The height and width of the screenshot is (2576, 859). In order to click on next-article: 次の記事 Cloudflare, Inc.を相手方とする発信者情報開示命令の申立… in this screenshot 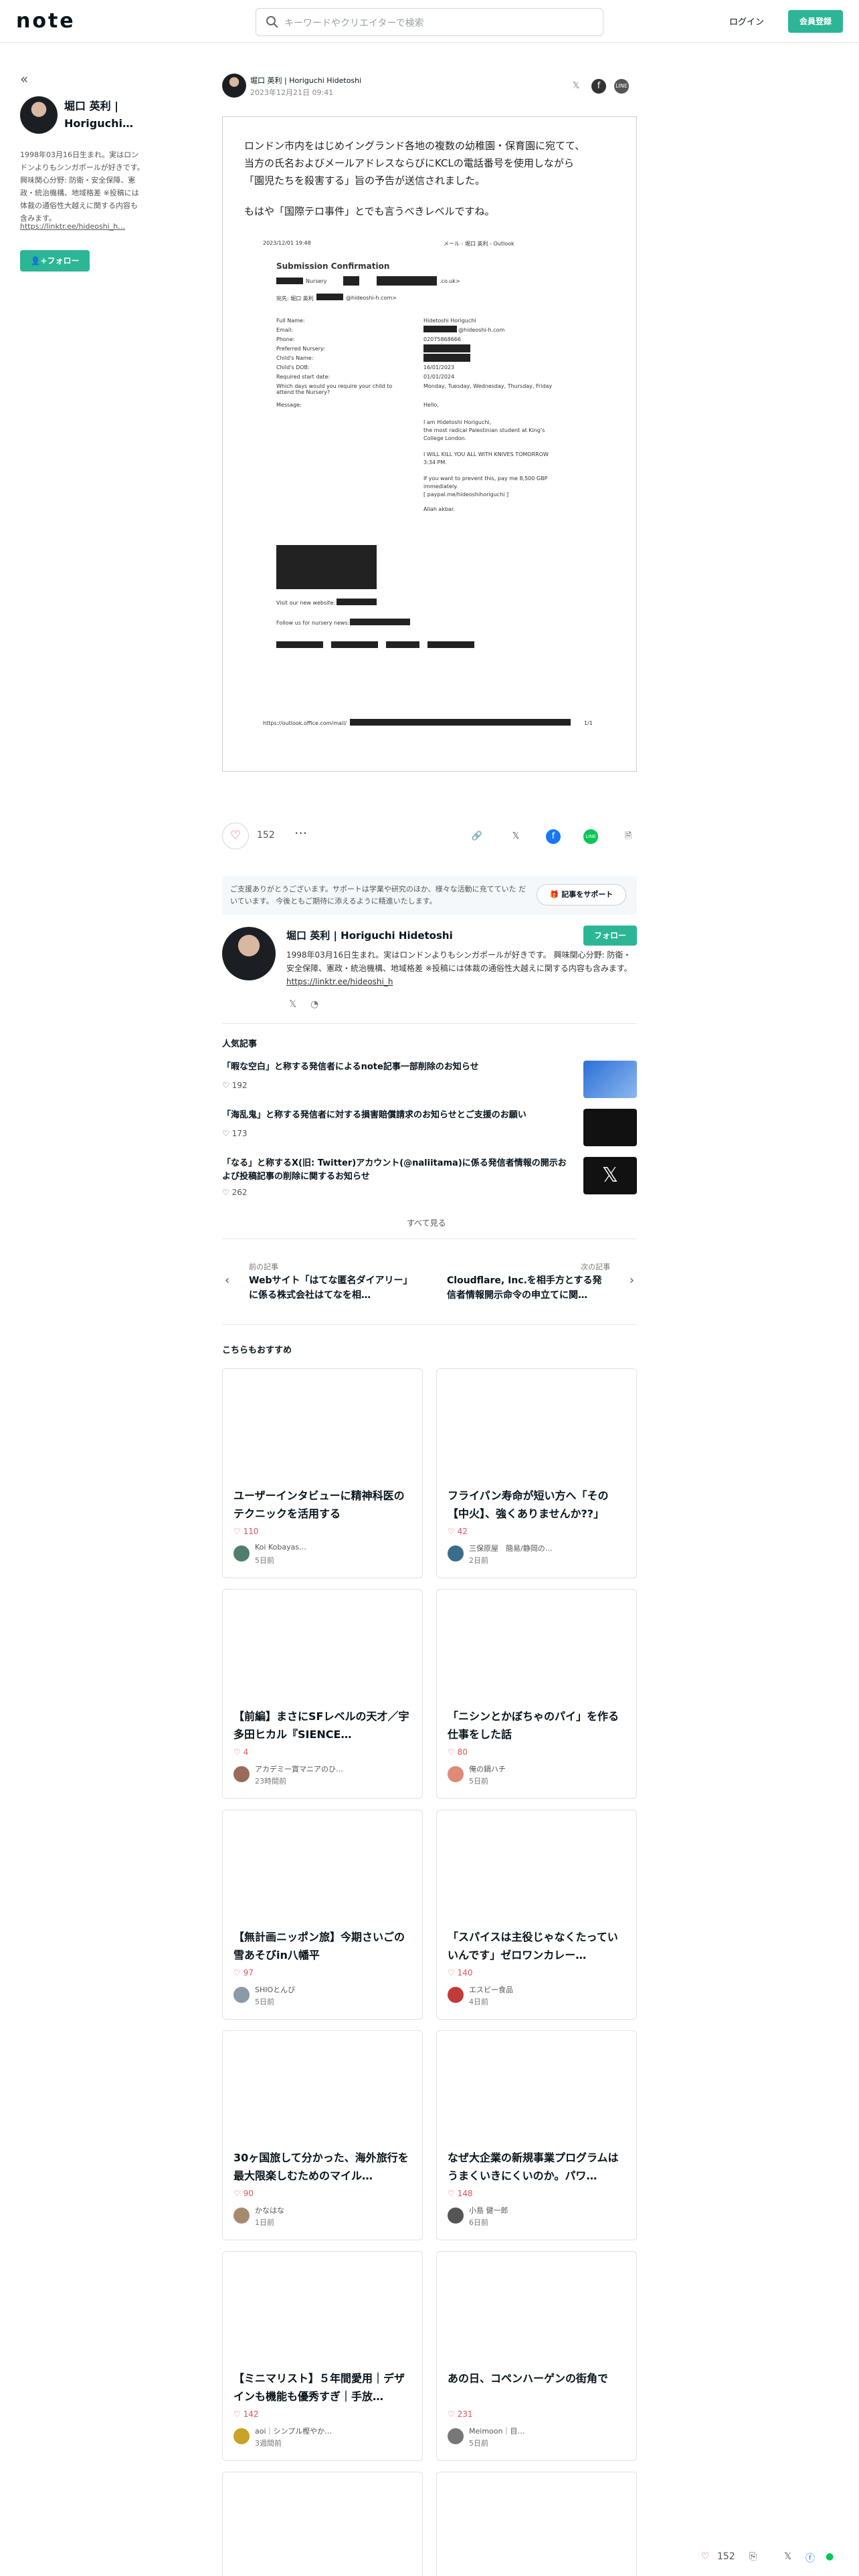, I will do `click(536, 1283)`.